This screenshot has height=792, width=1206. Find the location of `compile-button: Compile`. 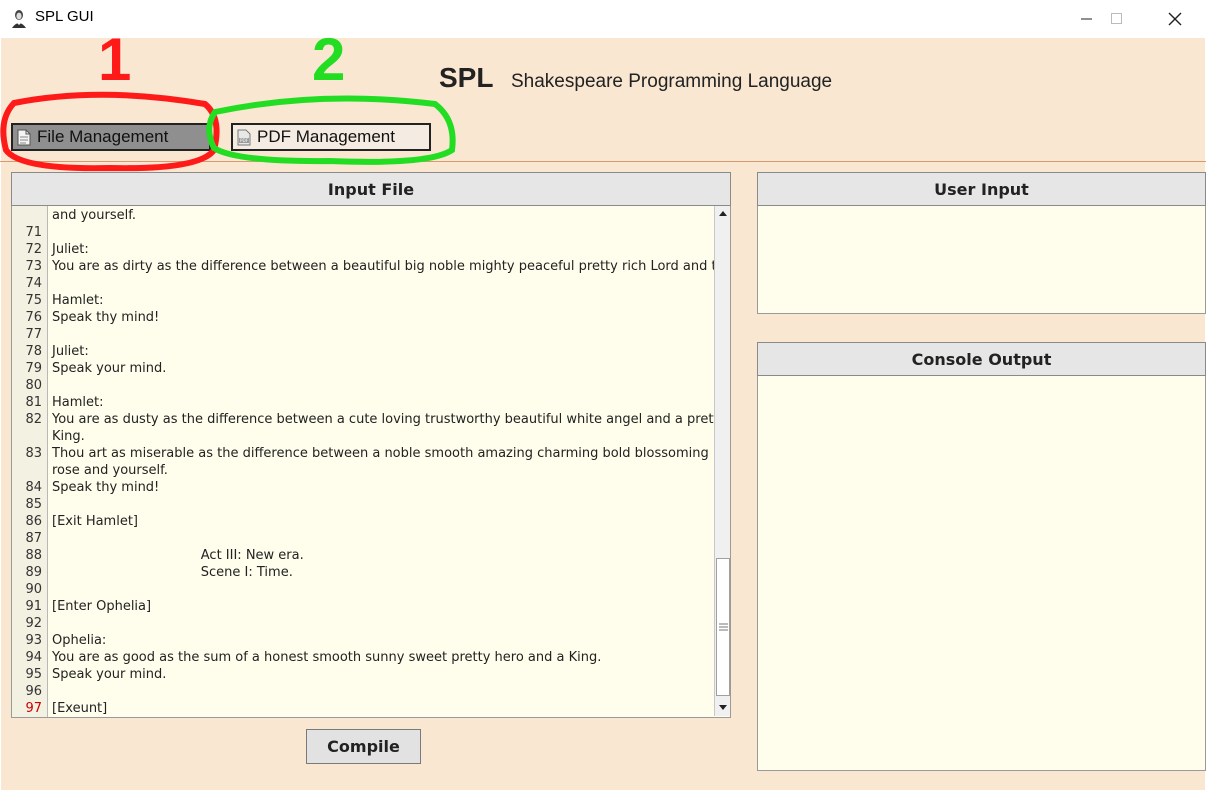

compile-button: Compile is located at coordinates (363, 746).